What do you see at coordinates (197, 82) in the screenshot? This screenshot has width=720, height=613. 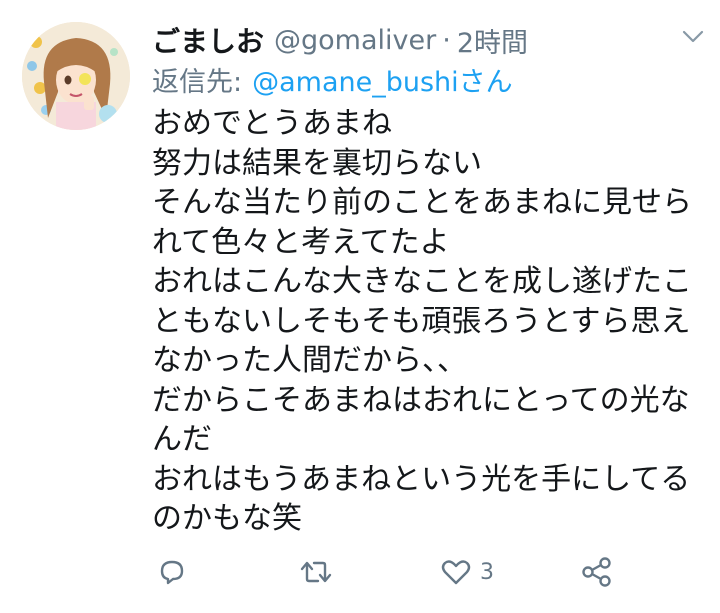 I see `reply-prefix: 返信先:` at bounding box center [197, 82].